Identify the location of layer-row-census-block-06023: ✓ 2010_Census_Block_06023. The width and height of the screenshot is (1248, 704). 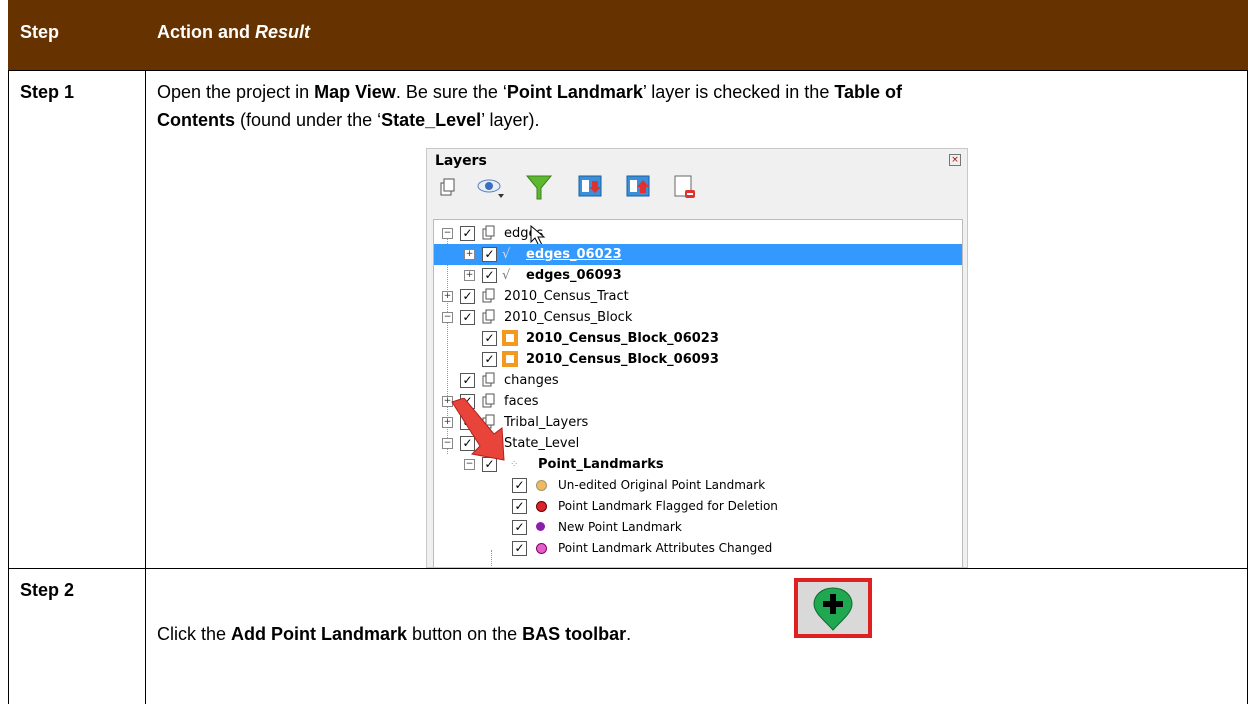
(698, 338).